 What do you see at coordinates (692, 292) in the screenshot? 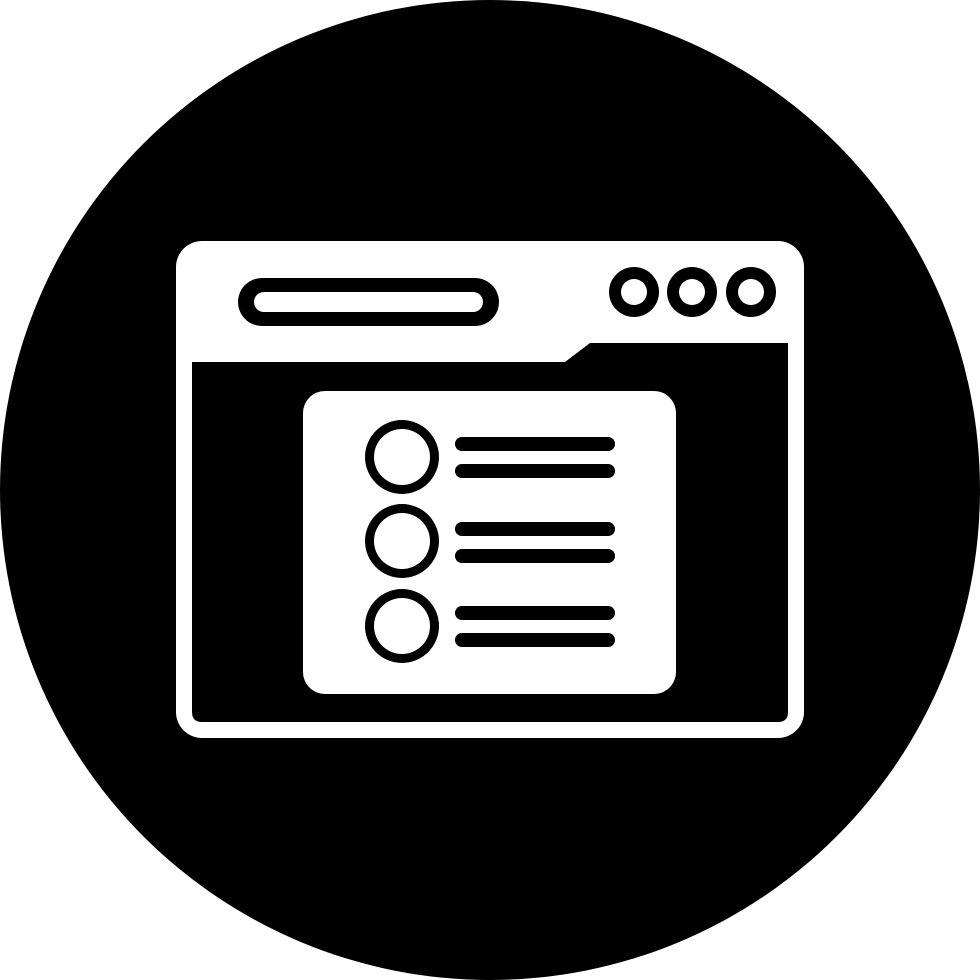
I see `window-controls` at bounding box center [692, 292].